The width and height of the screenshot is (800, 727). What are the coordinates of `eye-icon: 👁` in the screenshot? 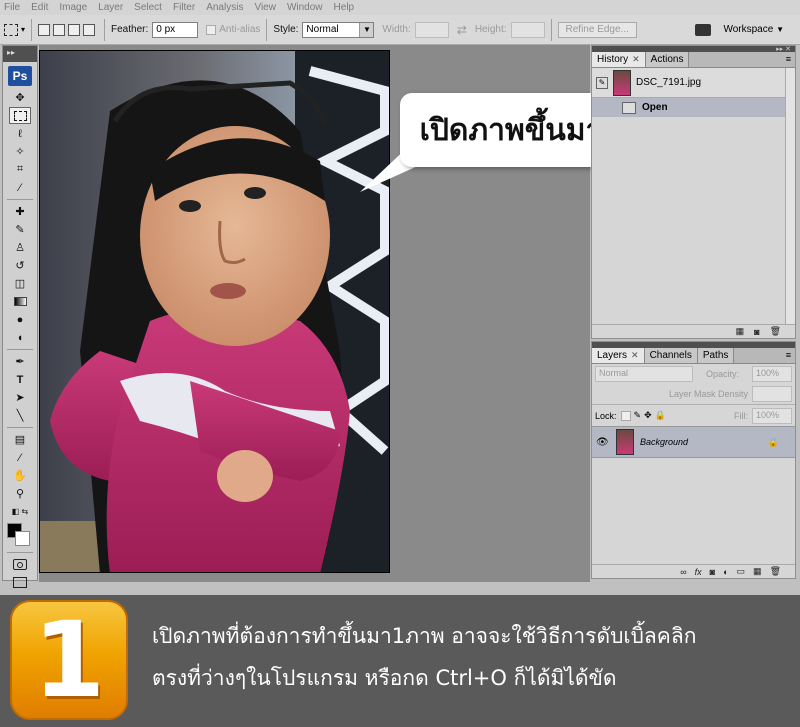 It's located at (603, 442).